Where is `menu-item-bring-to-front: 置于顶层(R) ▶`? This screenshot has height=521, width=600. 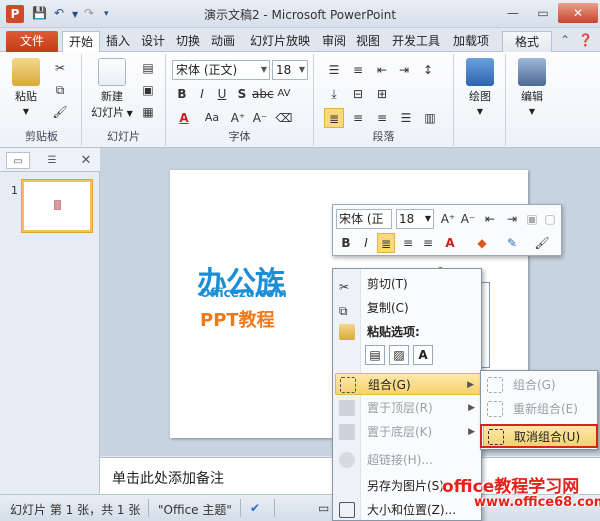 menu-item-bring-to-front: 置于顶层(R) ▶ is located at coordinates (408, 408).